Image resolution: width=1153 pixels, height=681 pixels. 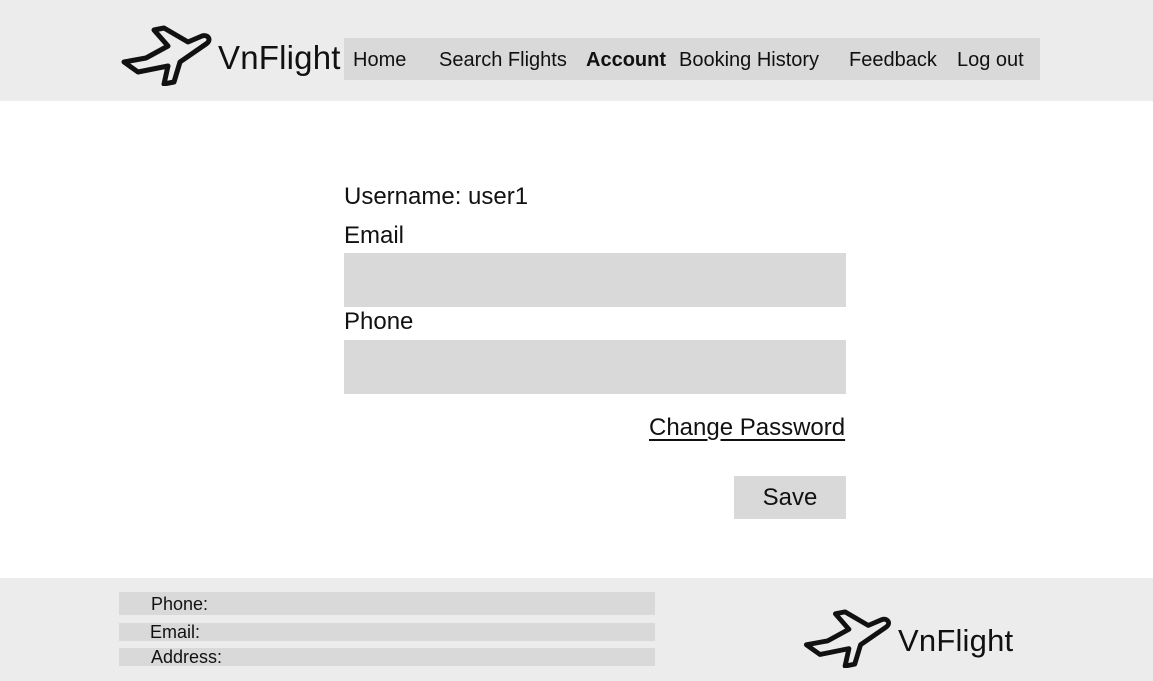 I want to click on nav-item-feedback: Feedback, so click(x=893, y=59).